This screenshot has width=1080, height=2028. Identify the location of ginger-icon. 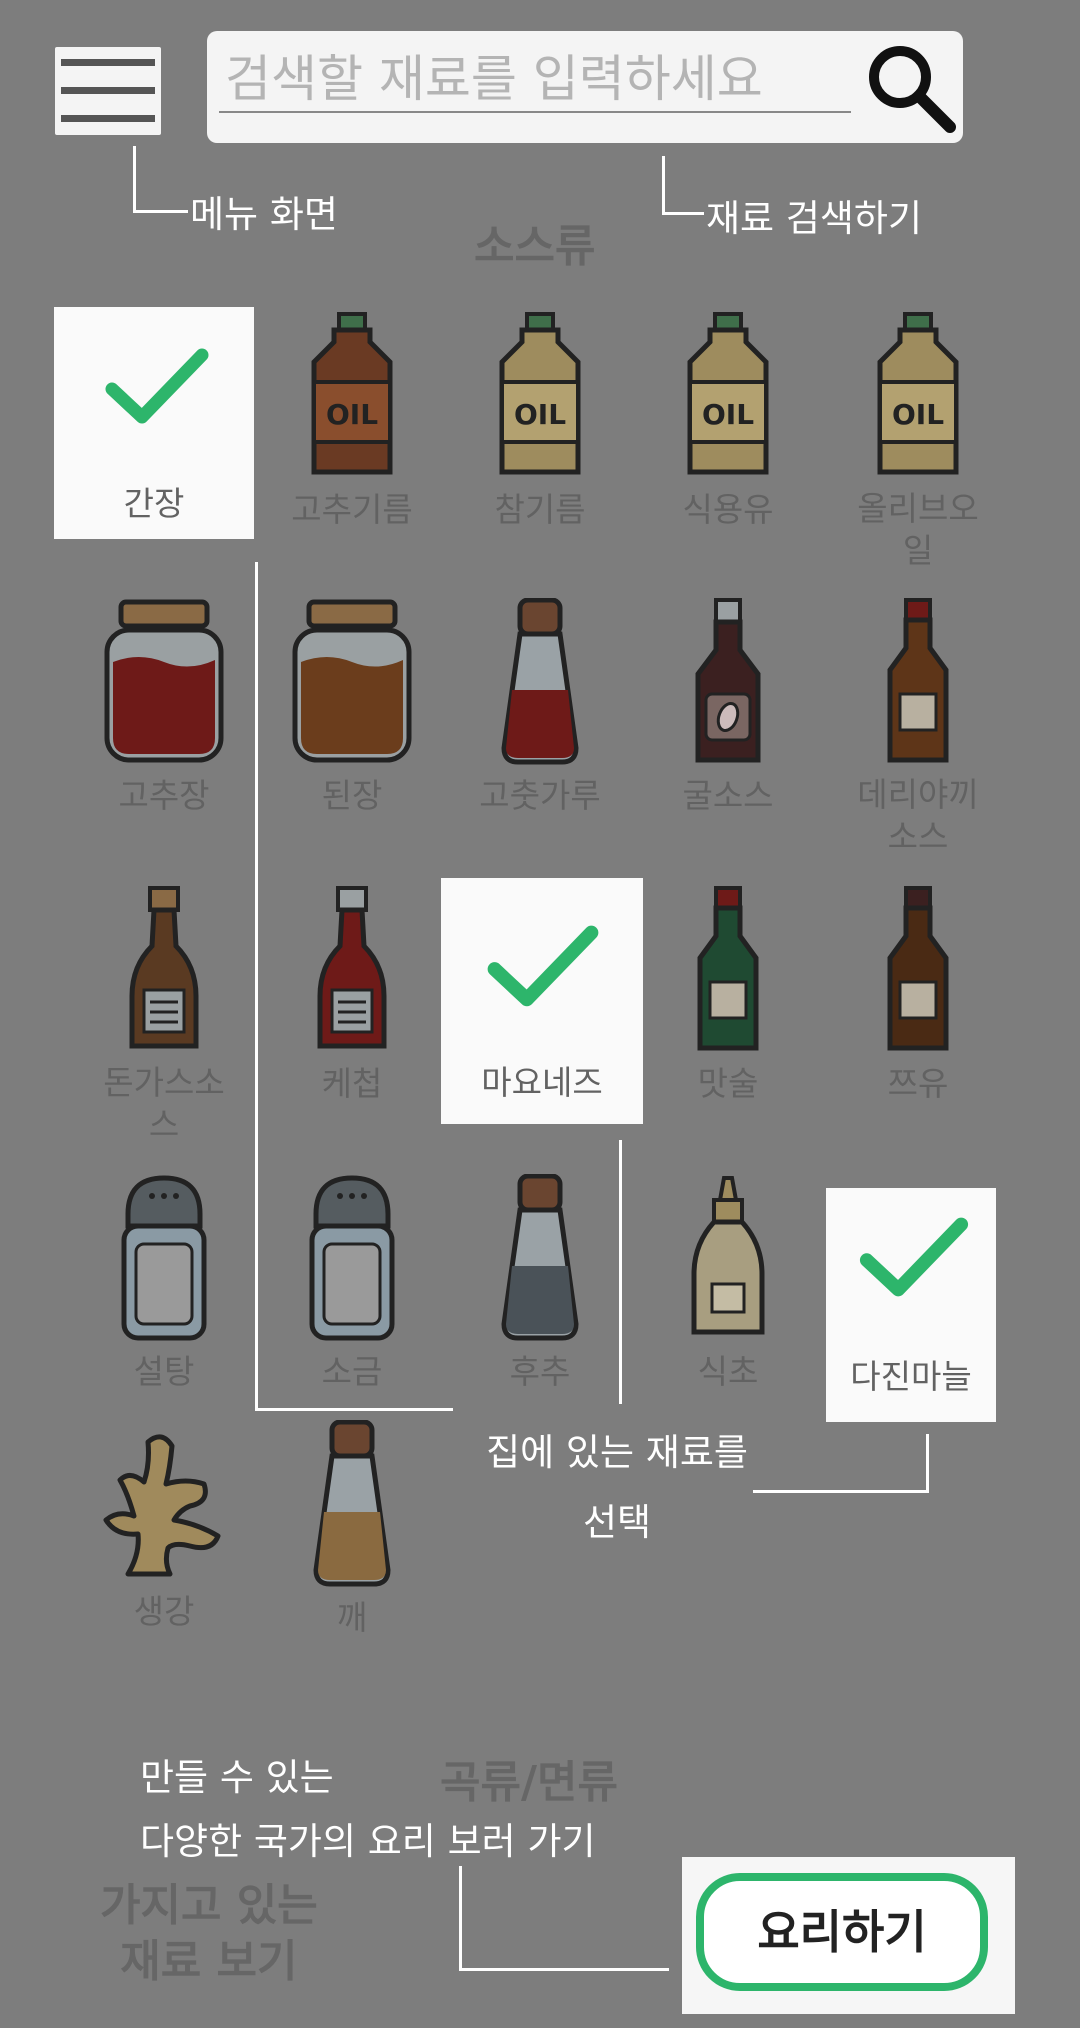
(162, 1505).